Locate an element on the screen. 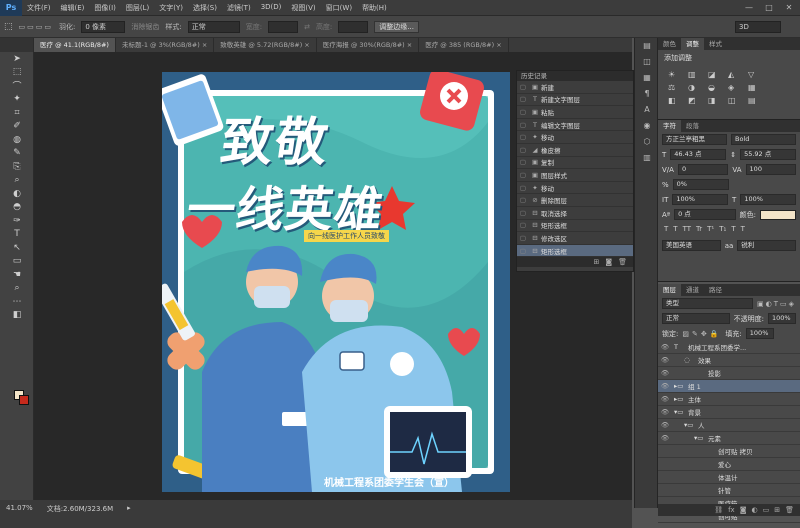 This screenshot has width=800, height=528. dock-panel-icon: ¶ is located at coordinates (647, 94).